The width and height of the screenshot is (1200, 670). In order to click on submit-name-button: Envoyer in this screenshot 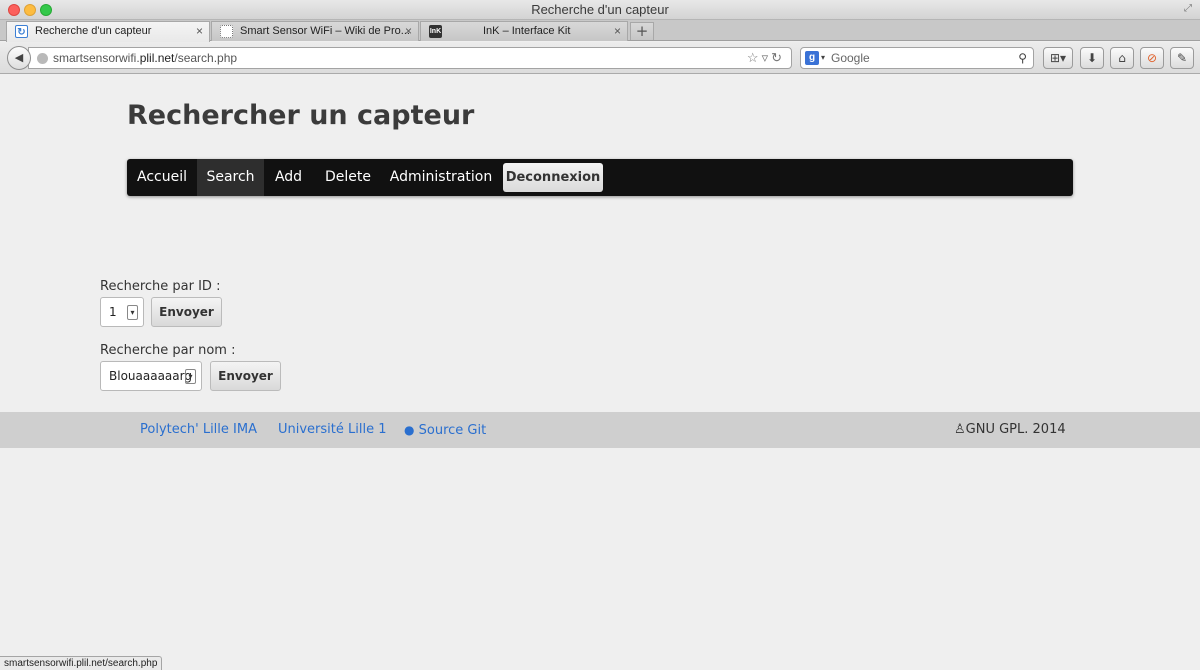, I will do `click(245, 376)`.